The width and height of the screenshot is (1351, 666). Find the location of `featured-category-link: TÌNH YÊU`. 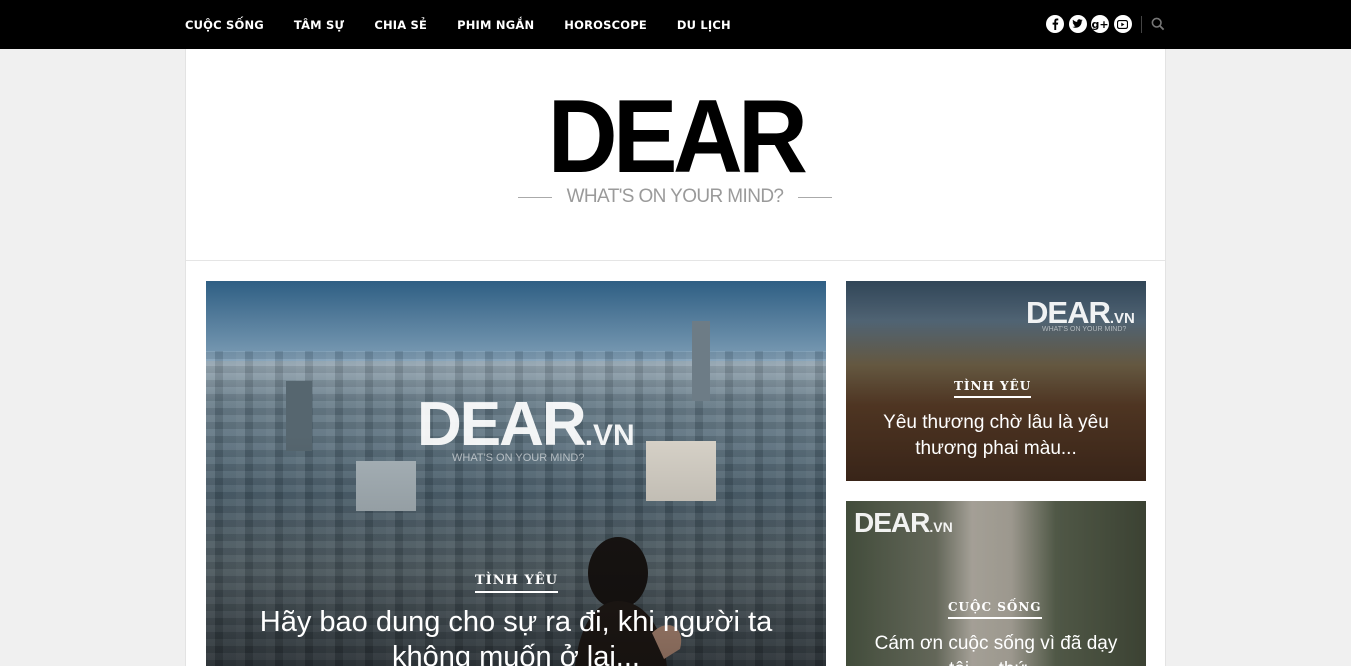

featured-category-link: TÌNH YÊU is located at coordinates (516, 583).